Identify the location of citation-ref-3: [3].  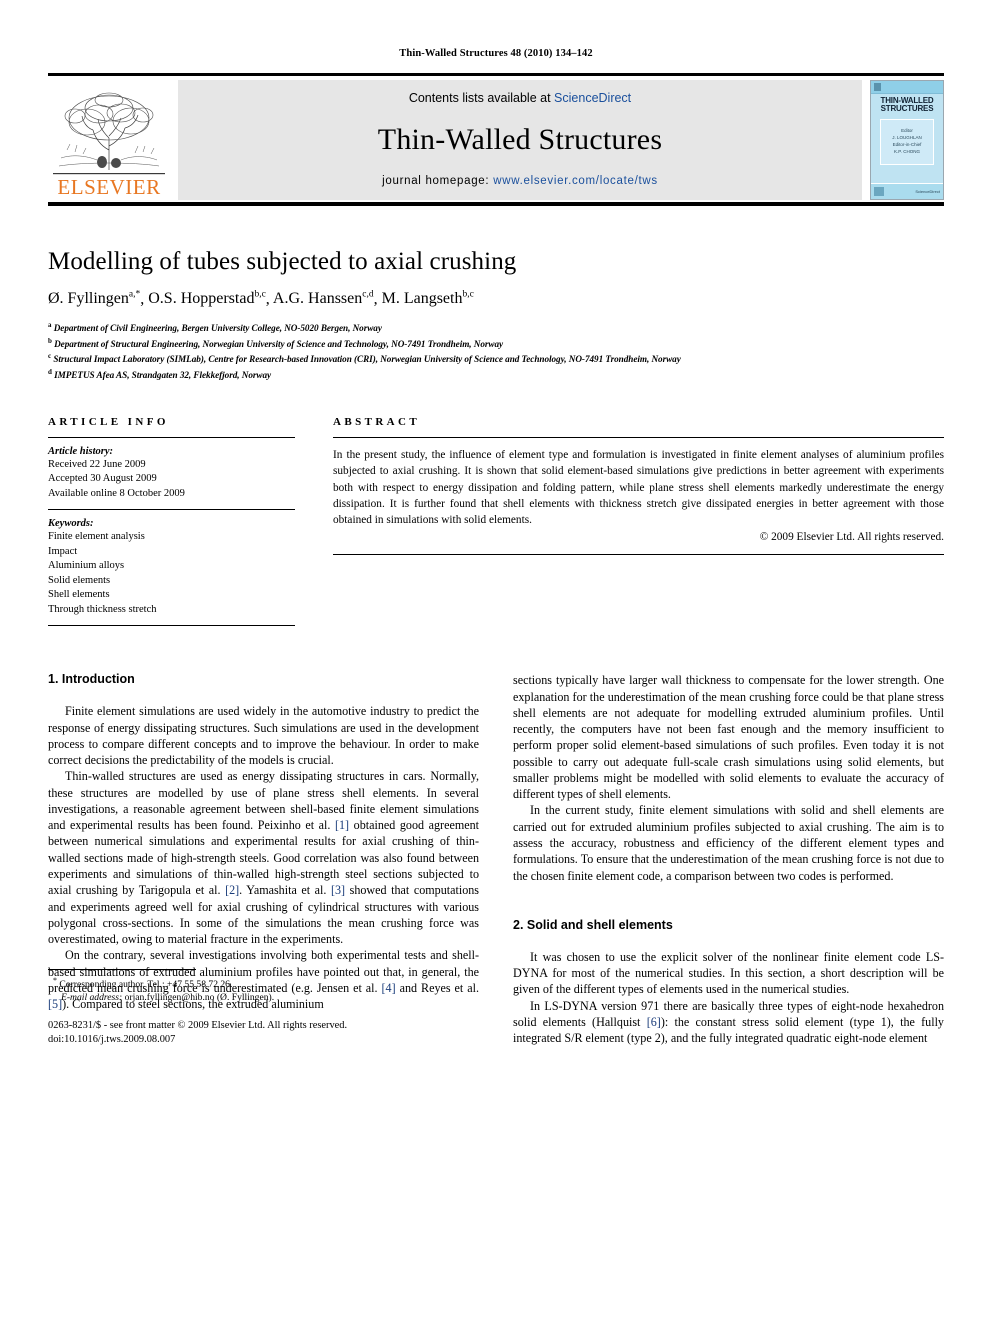
(338, 890).